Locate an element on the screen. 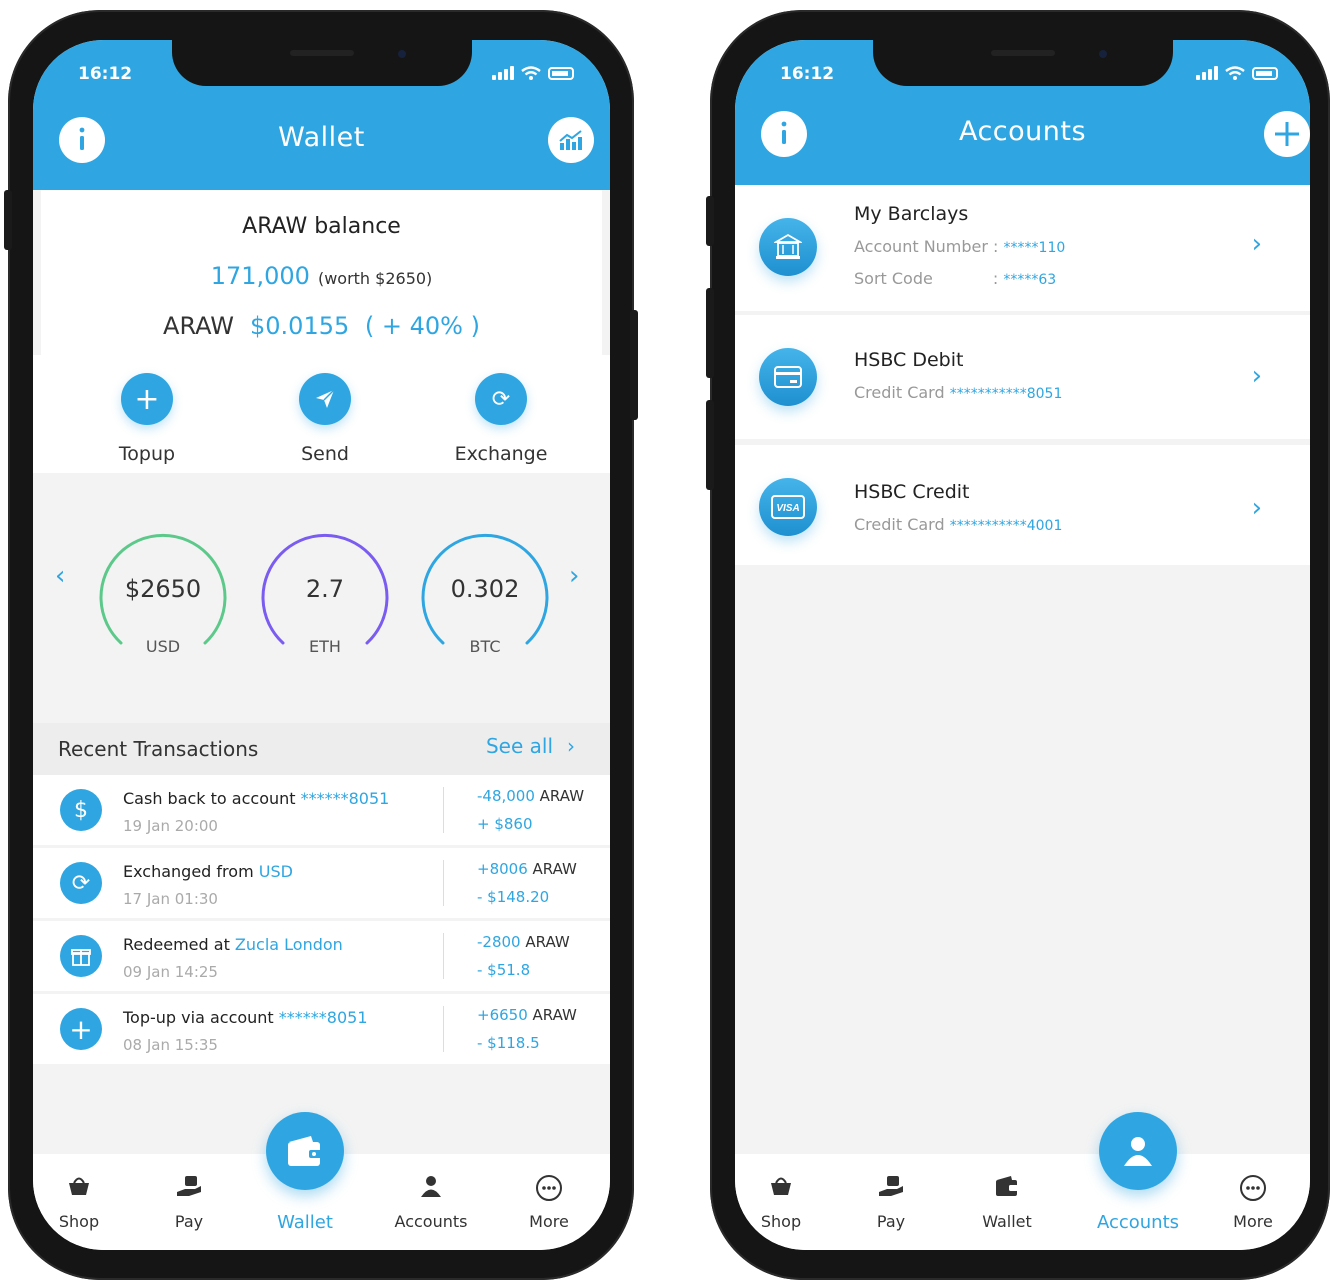 This screenshot has height=1280, width=1330. gauge-unit: USD is located at coordinates (163, 646).